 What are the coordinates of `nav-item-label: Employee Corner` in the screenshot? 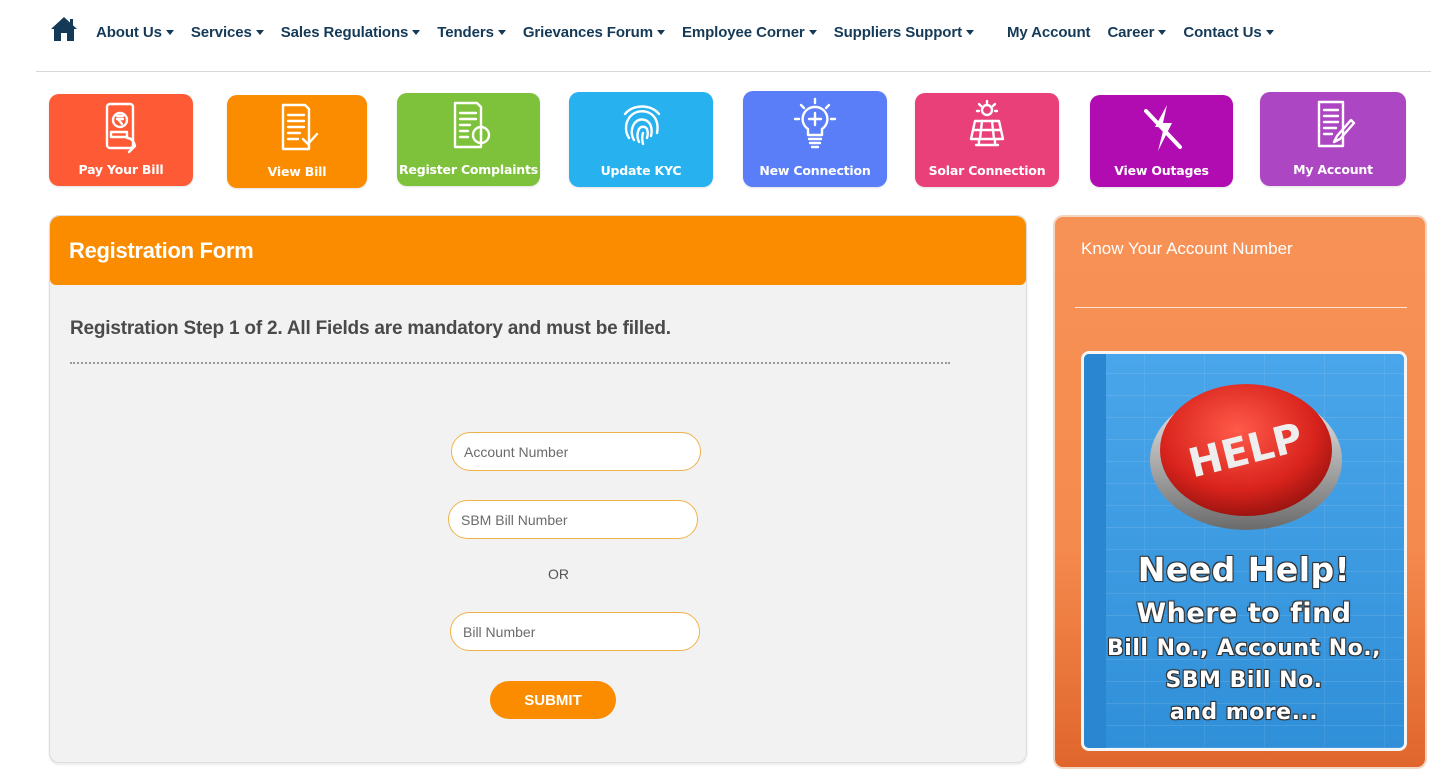 It's located at (743, 32).